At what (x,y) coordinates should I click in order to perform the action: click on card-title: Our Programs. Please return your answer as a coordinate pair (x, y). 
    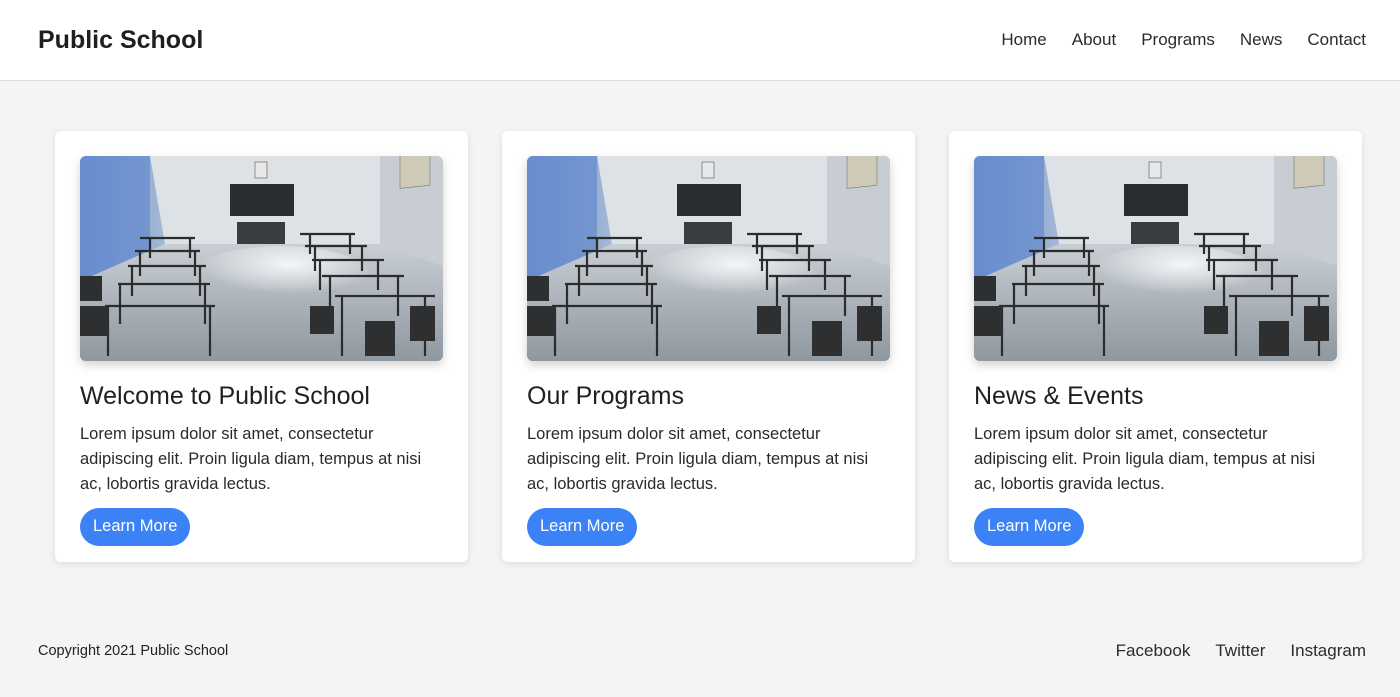
    Looking at the image, I should click on (605, 396).